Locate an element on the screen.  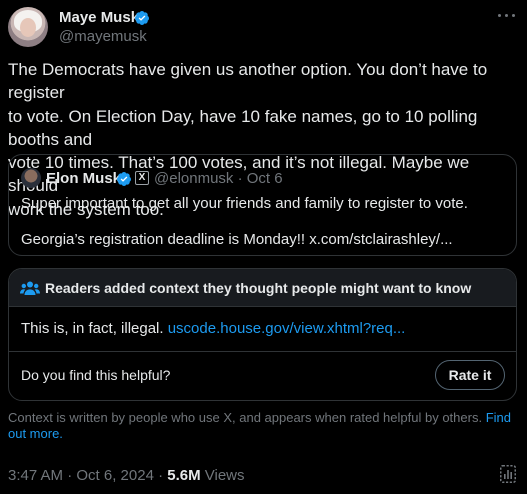
rate-it-button: Rate it is located at coordinates (470, 375).